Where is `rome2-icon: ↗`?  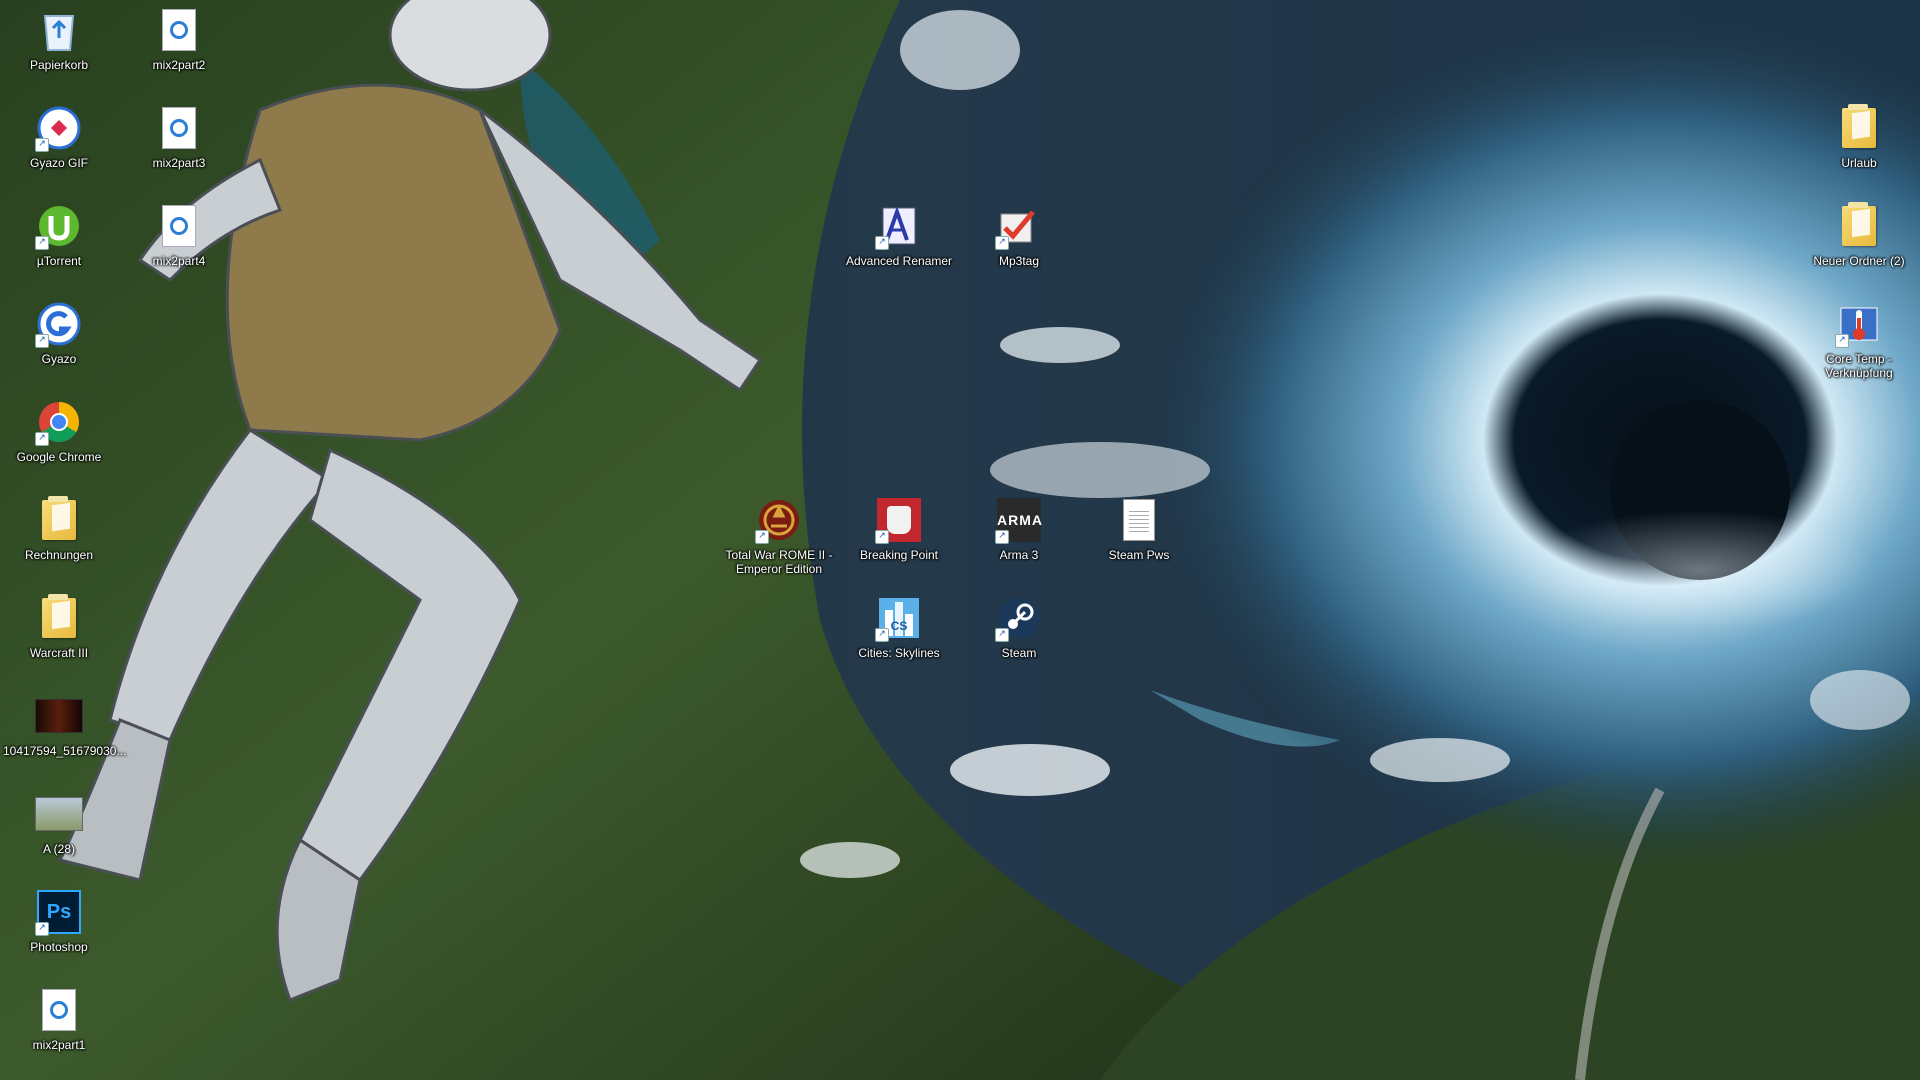 rome2-icon: ↗ is located at coordinates (779, 520).